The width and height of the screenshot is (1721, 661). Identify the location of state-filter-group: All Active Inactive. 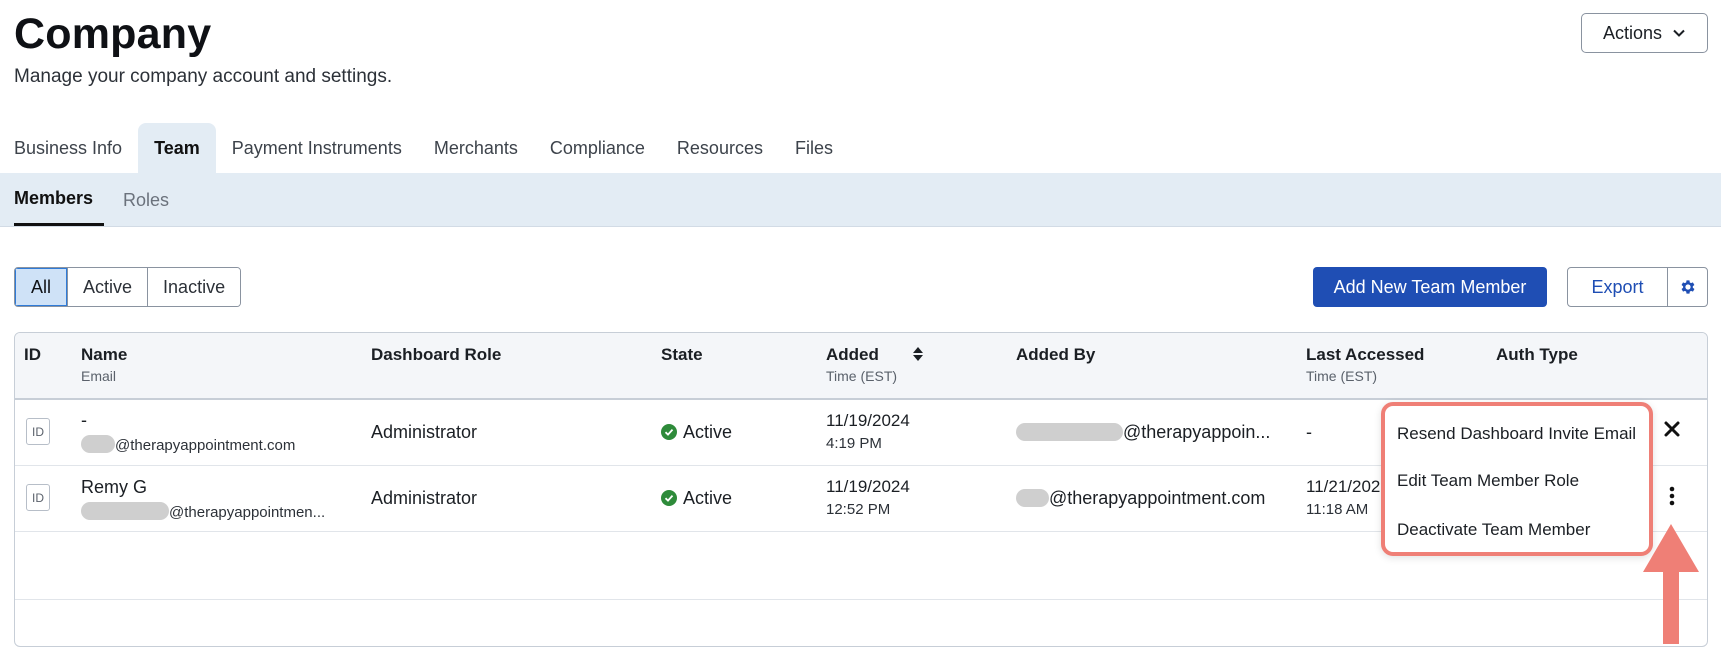
(128, 287).